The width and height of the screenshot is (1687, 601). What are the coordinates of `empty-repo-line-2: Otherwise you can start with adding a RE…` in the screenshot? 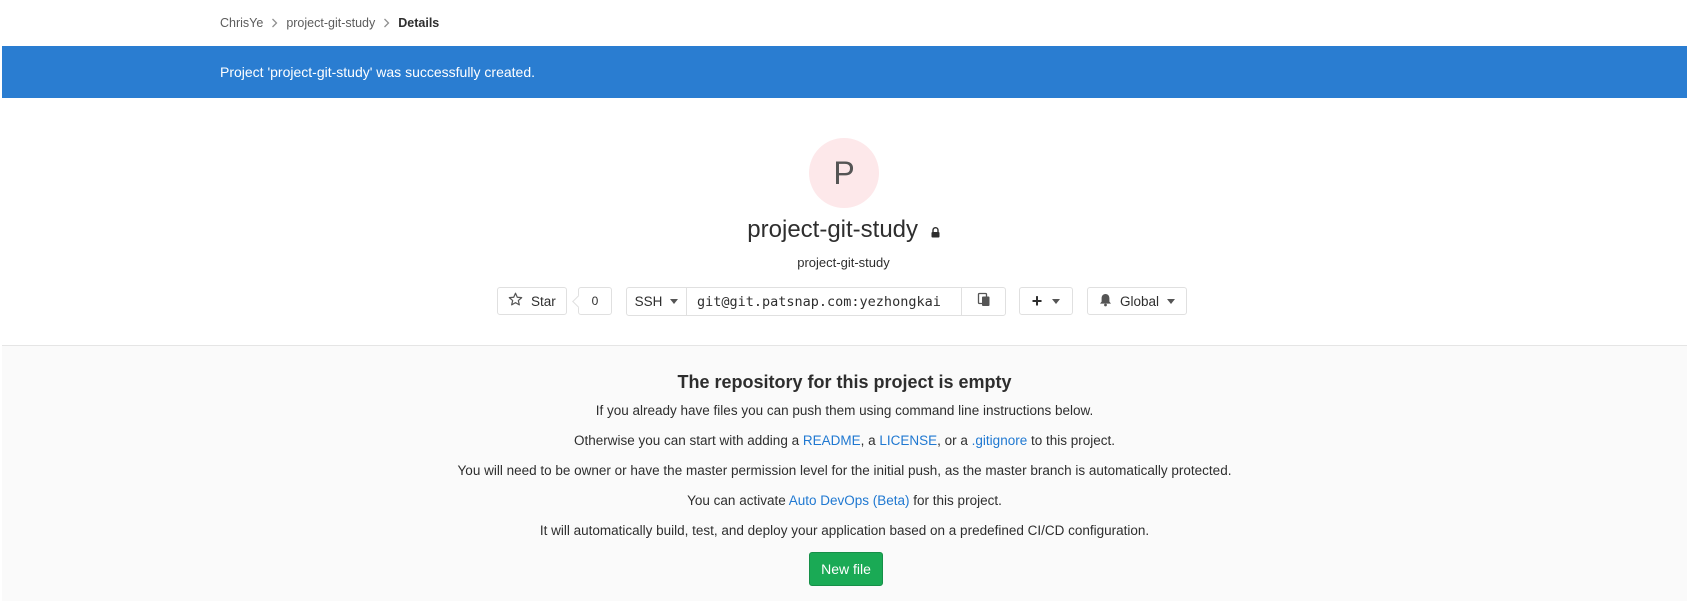 It's located at (844, 440).